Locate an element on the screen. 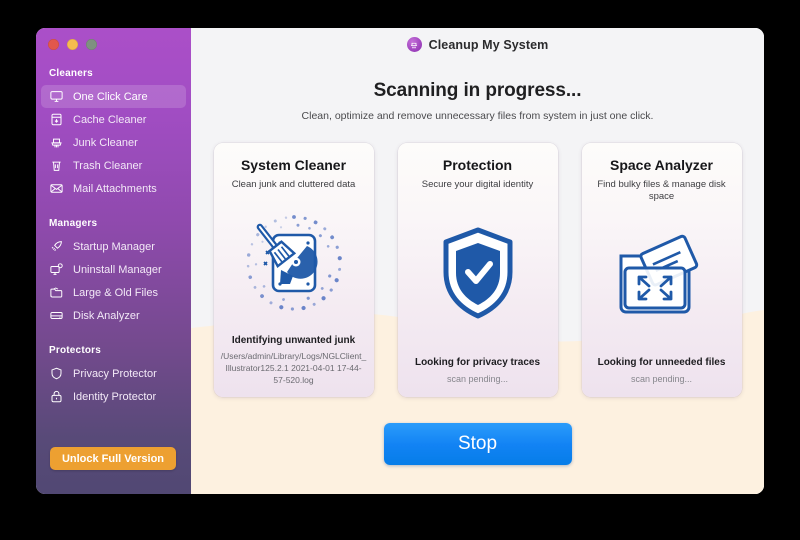 Image resolution: width=800 pixels, height=540 pixels. sidebar-item-label: Mail Attachments is located at coordinates (115, 188).